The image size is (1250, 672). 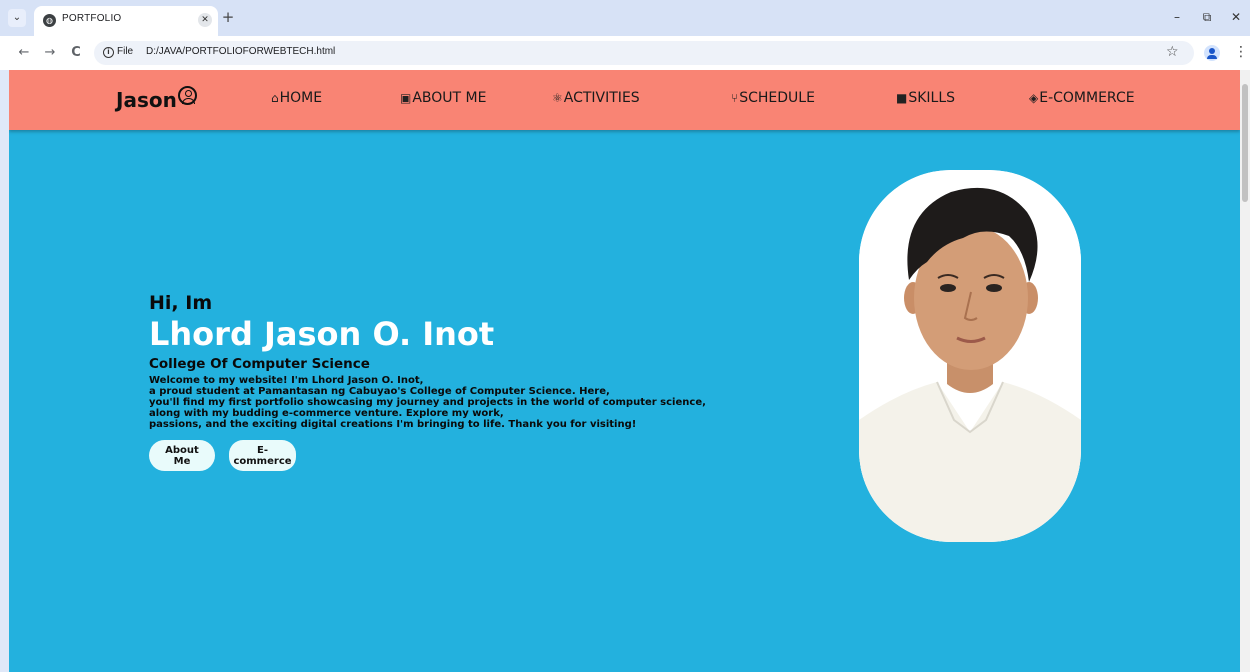 I want to click on profile-avatar-icon, so click(x=1212, y=53).